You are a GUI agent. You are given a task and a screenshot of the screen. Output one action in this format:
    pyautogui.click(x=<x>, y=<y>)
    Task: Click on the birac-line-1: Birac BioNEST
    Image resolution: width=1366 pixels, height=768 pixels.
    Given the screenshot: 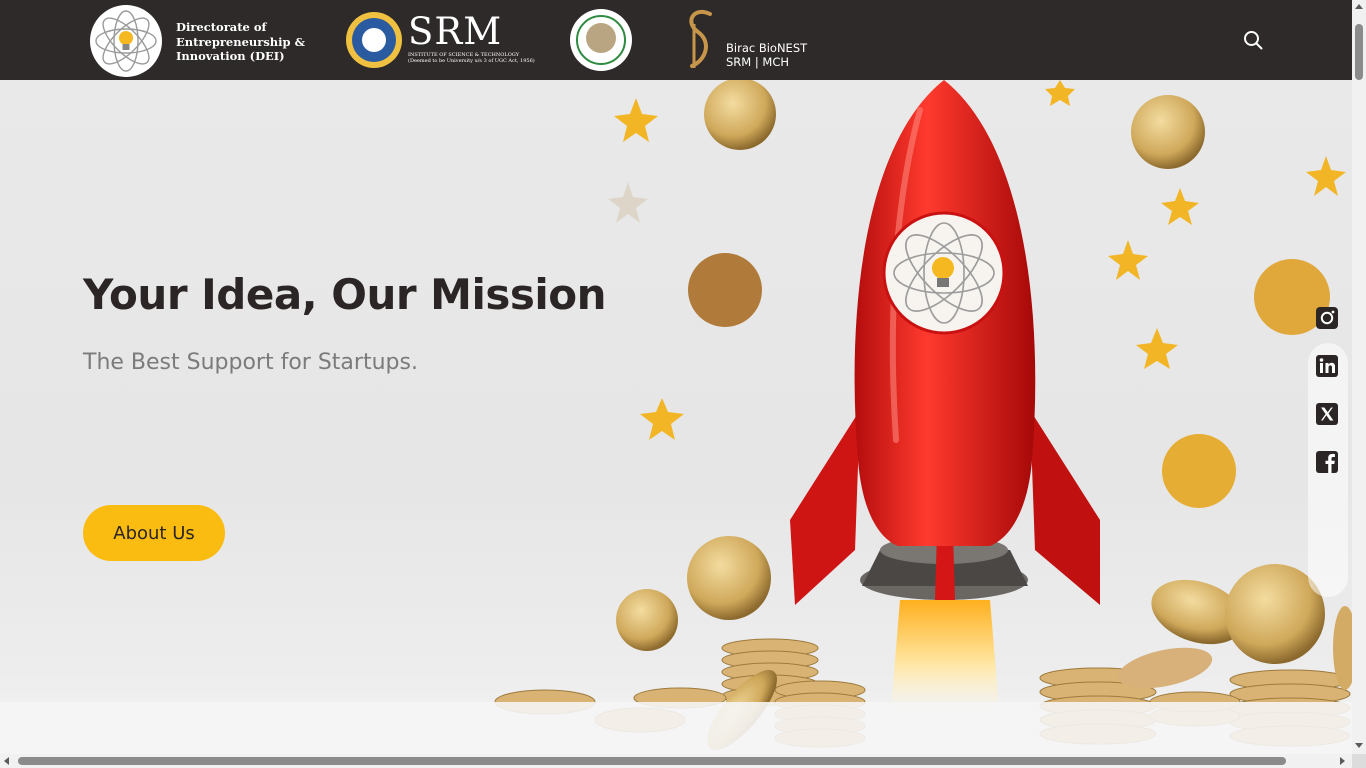 What is the action you would take?
    pyautogui.click(x=767, y=48)
    